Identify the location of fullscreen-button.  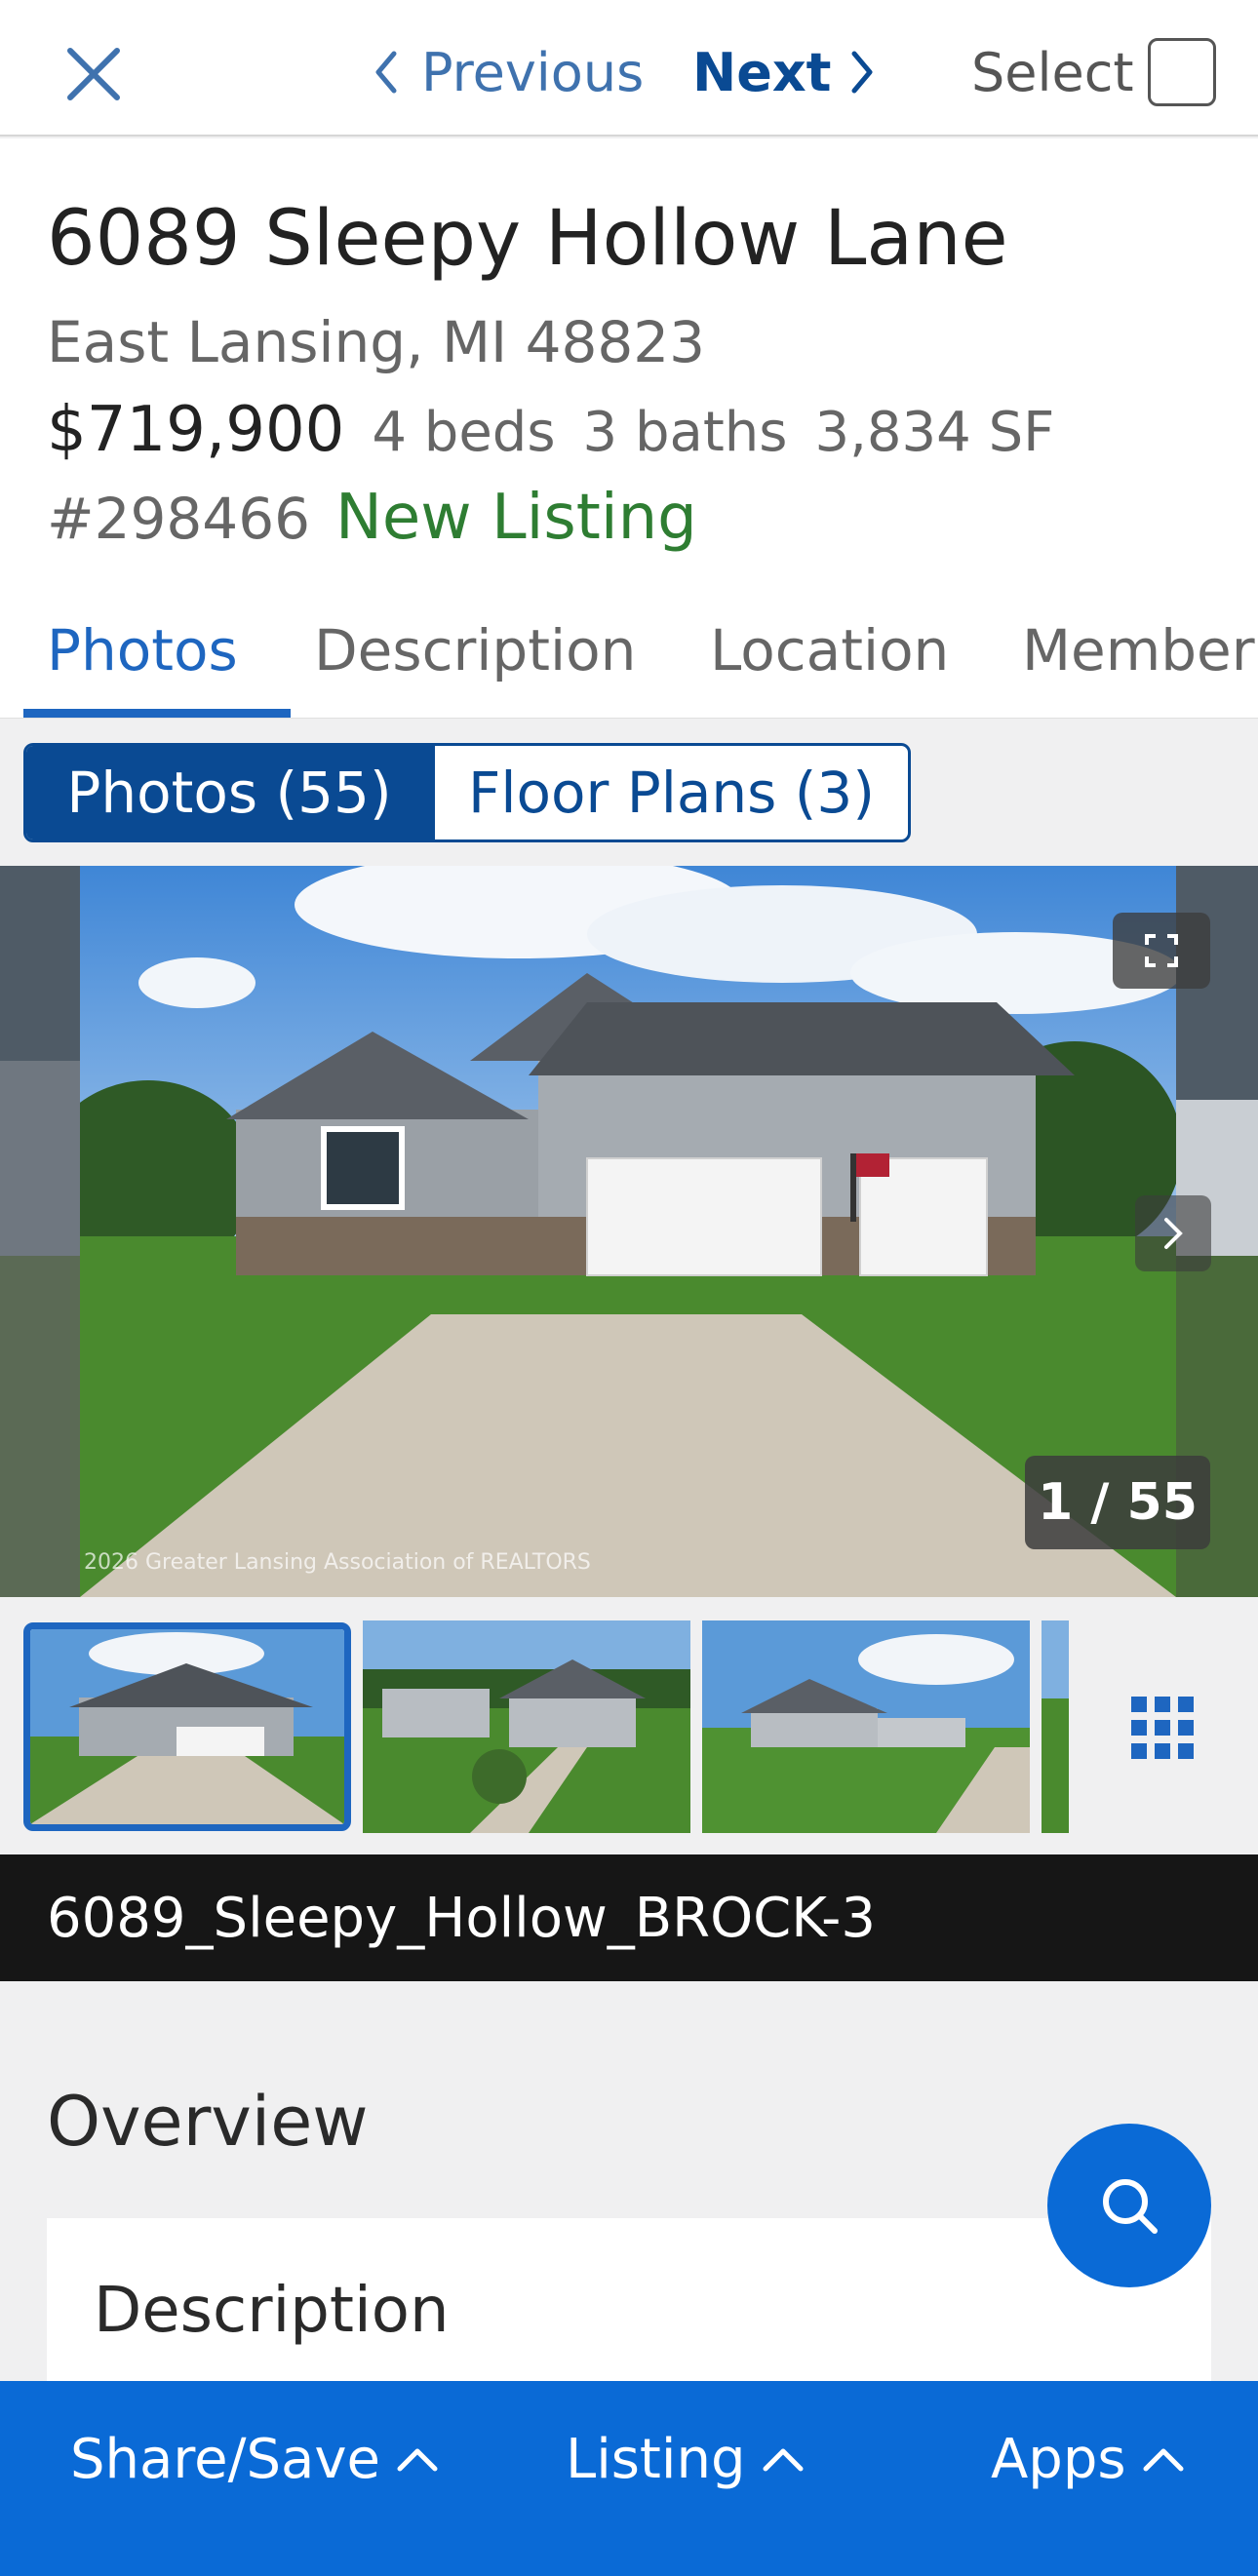
(1162, 951).